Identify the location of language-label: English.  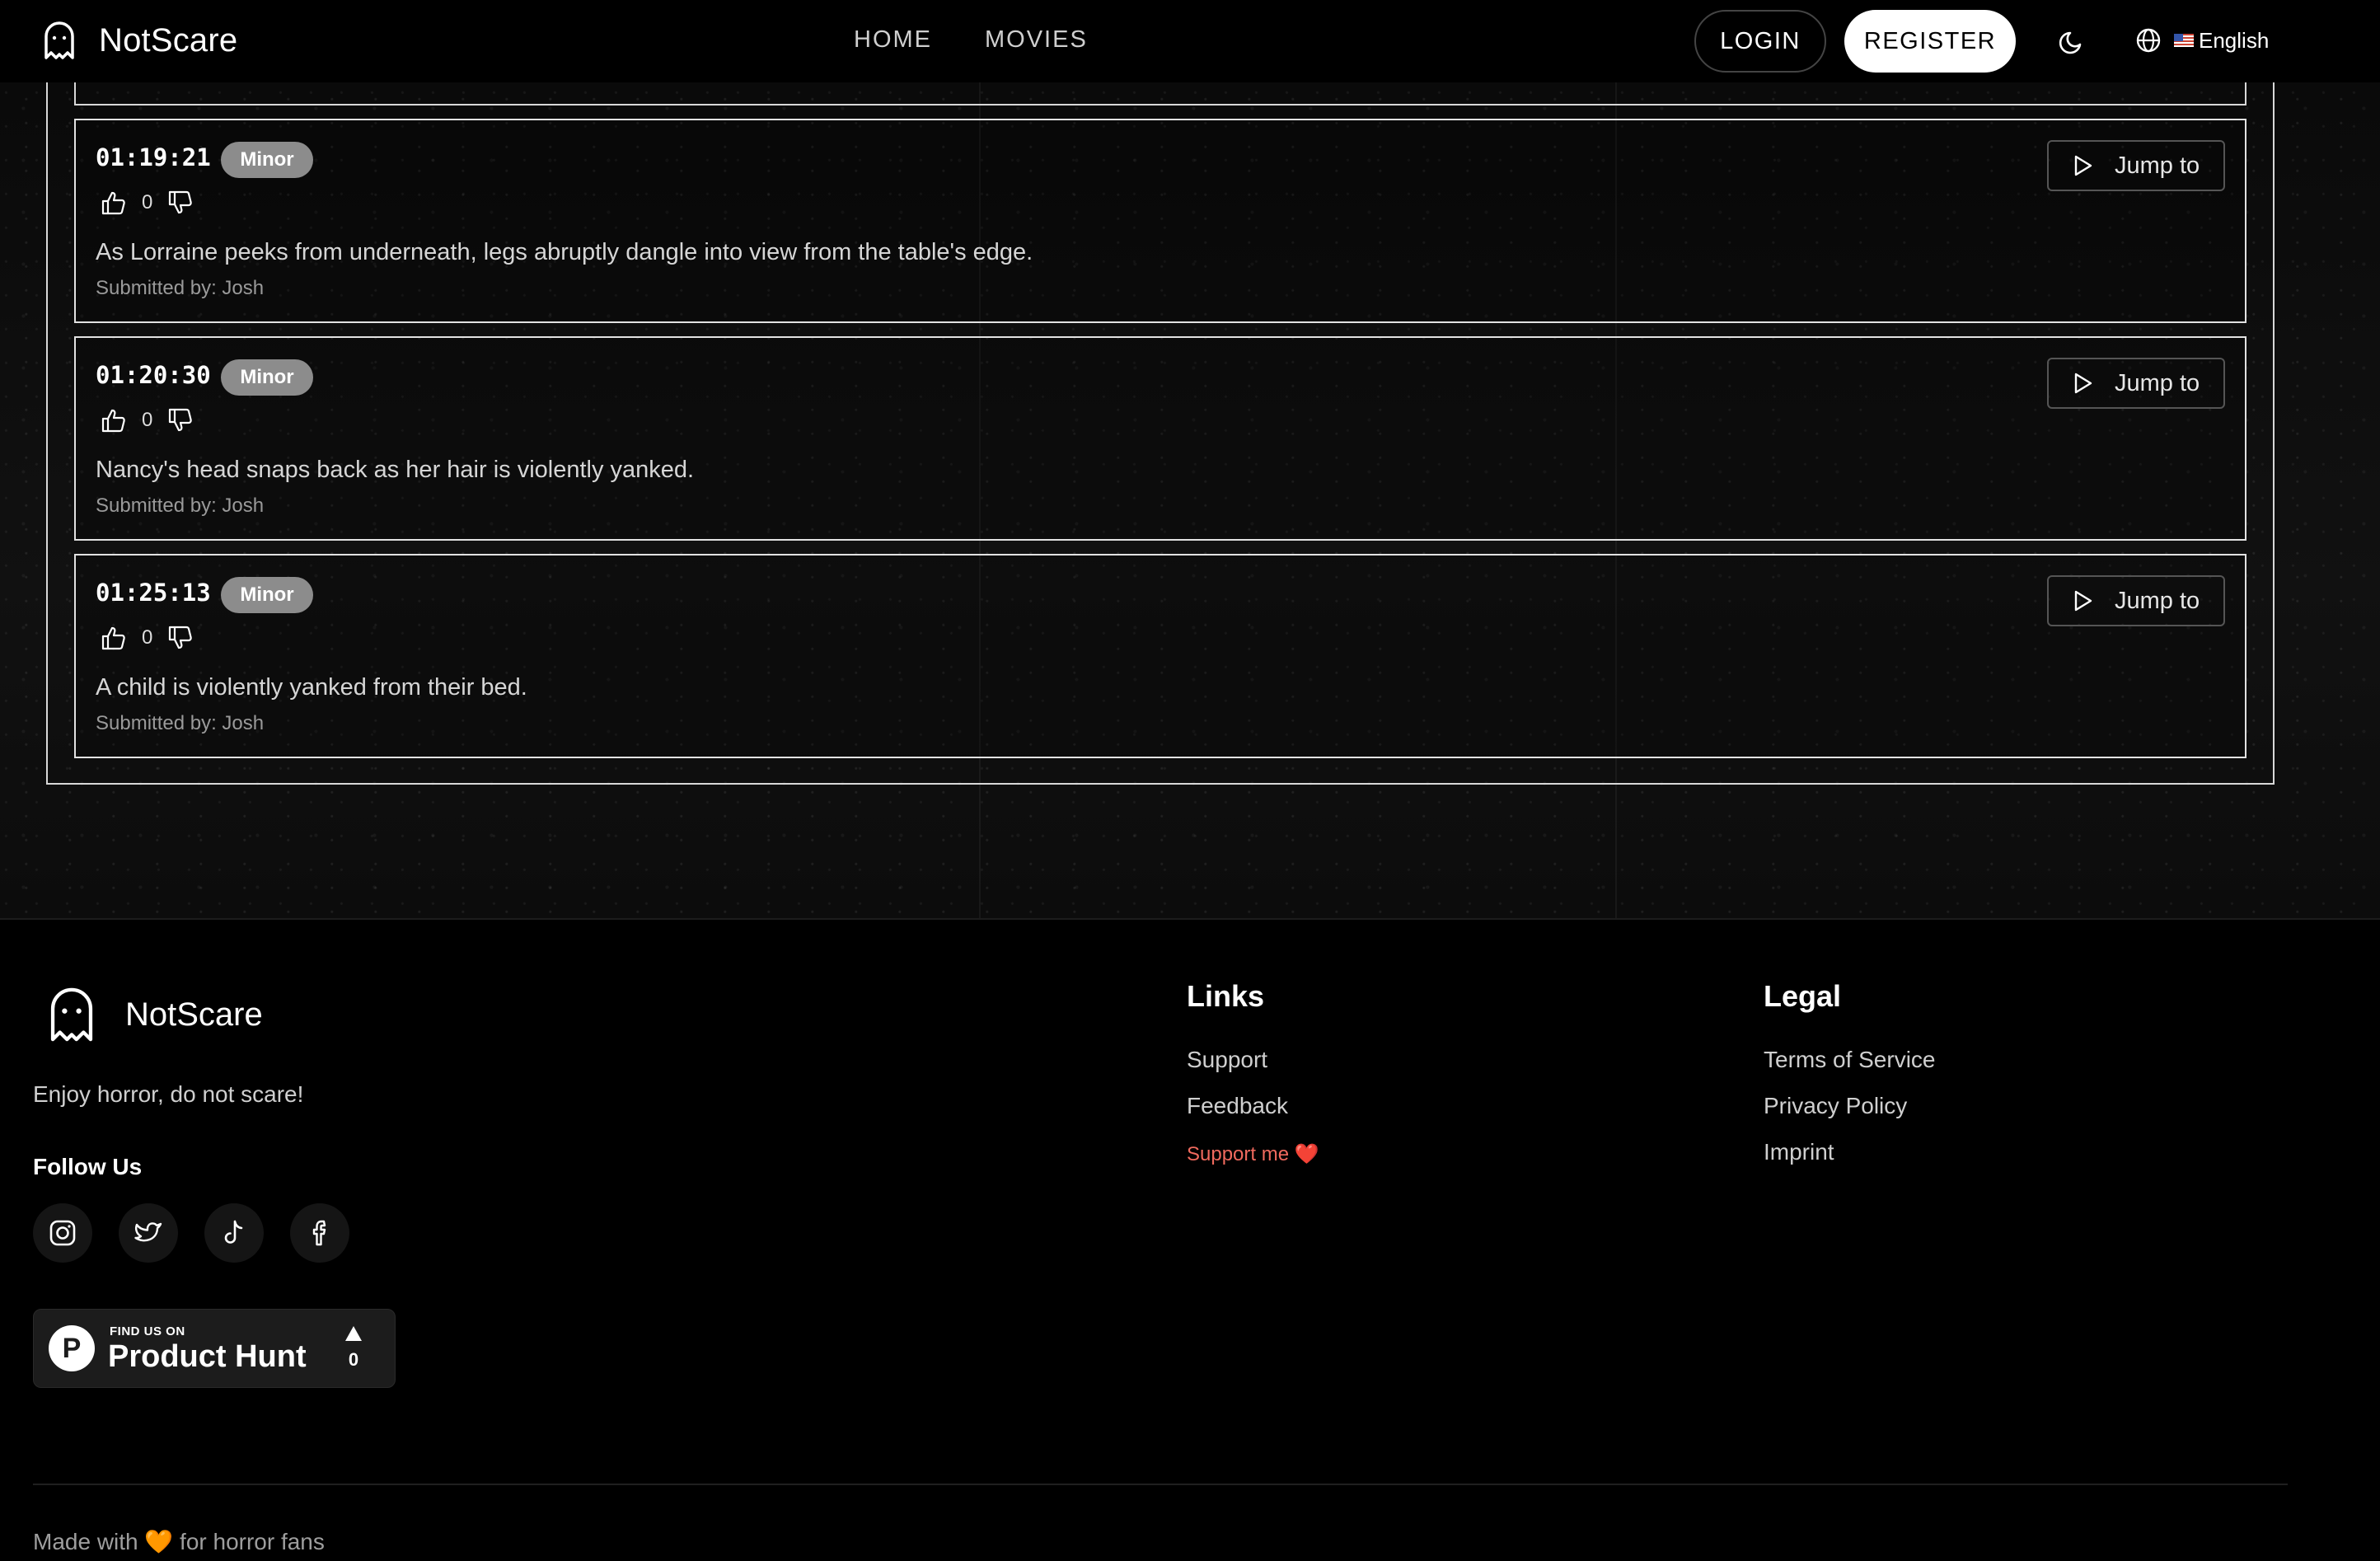
(2234, 40).